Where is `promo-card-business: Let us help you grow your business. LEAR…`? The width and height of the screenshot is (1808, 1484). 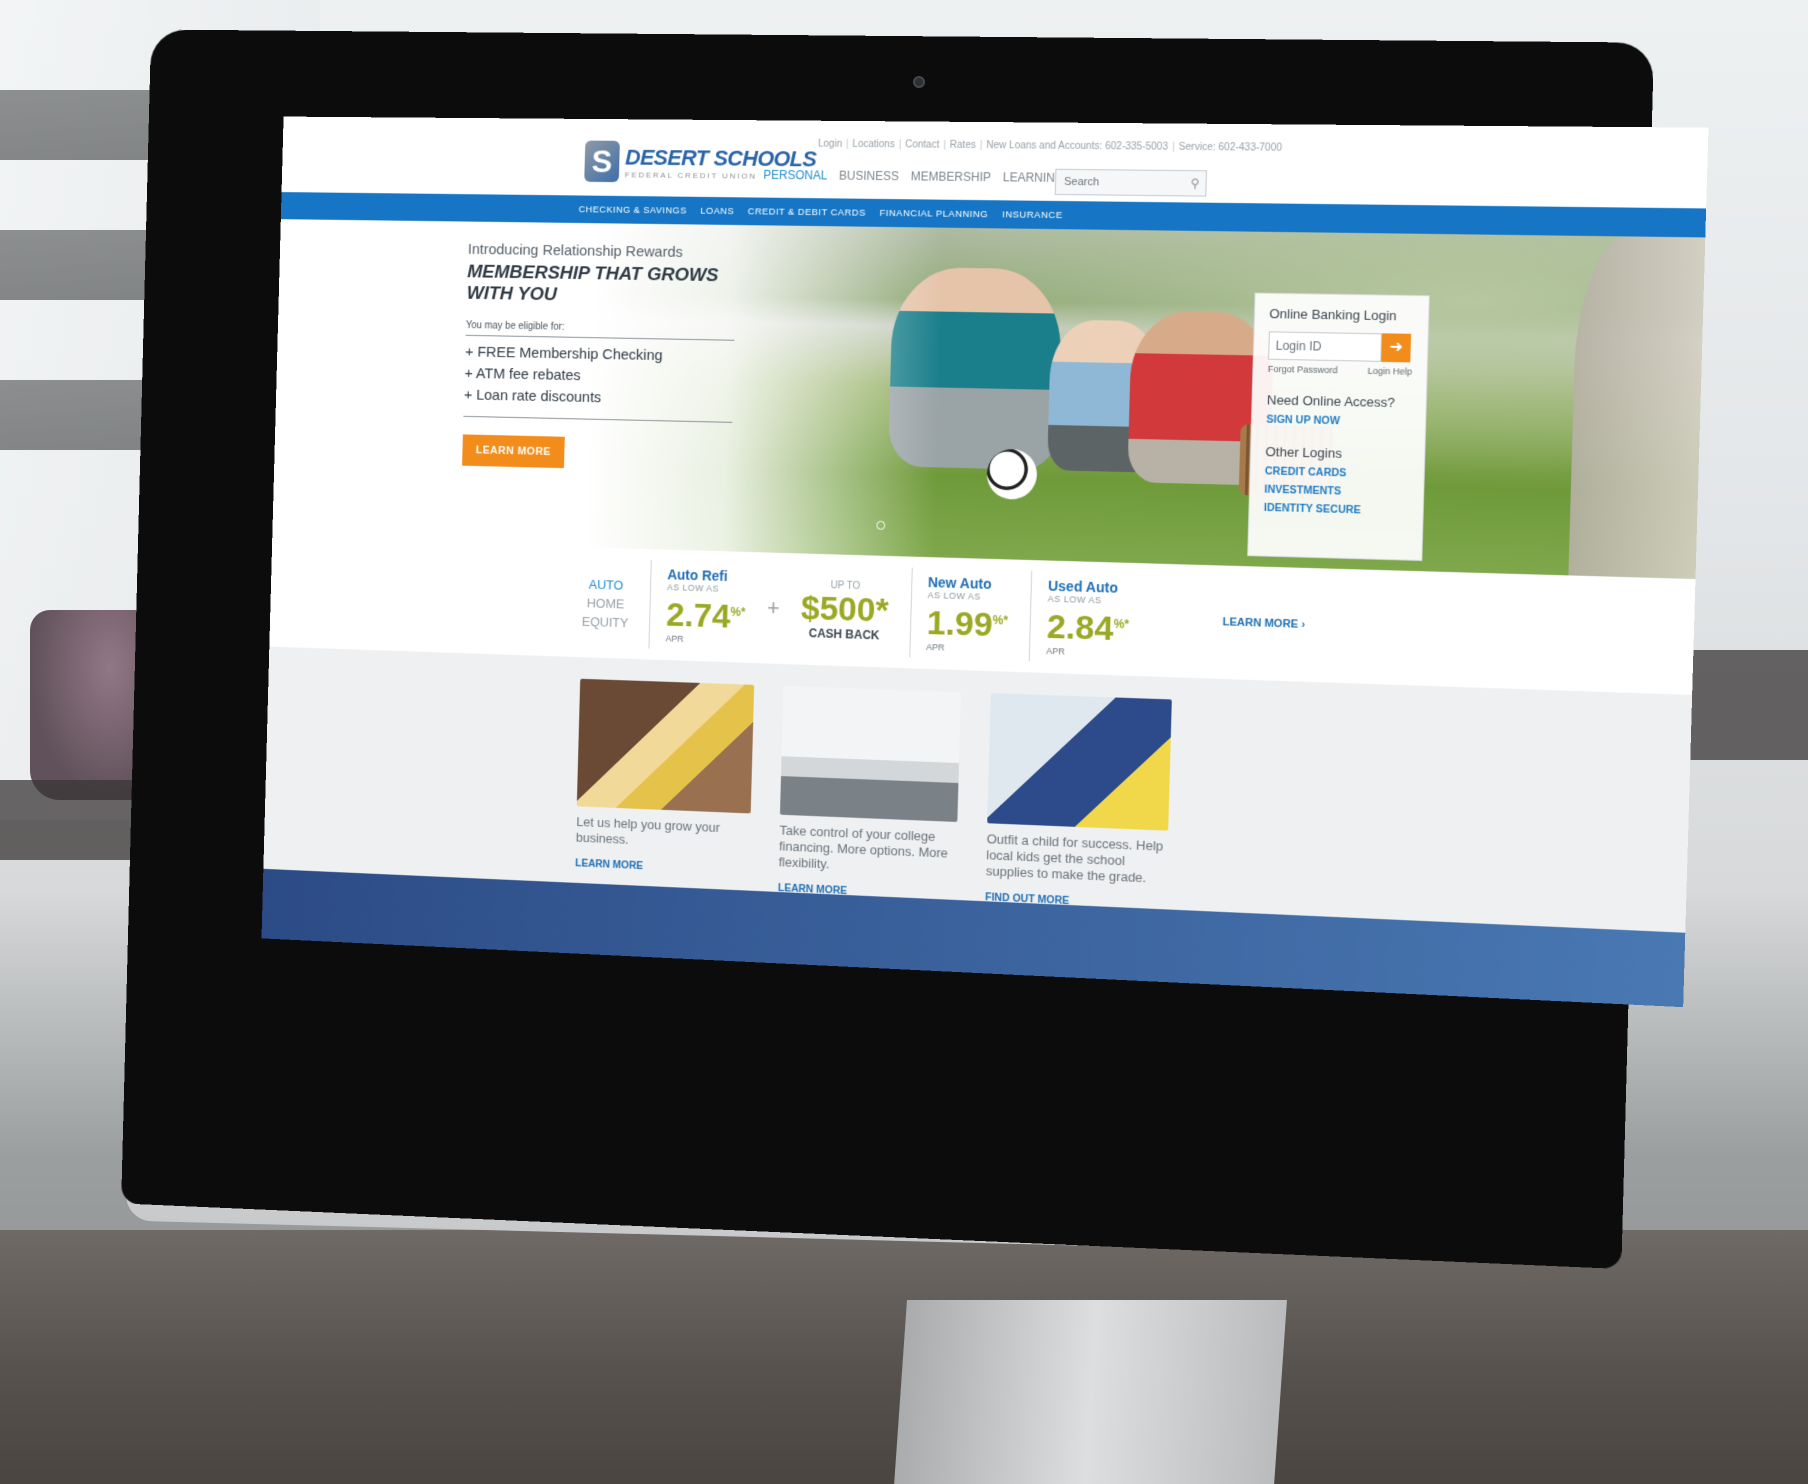 promo-card-business: Let us help you grow your business. LEAR… is located at coordinates (665, 784).